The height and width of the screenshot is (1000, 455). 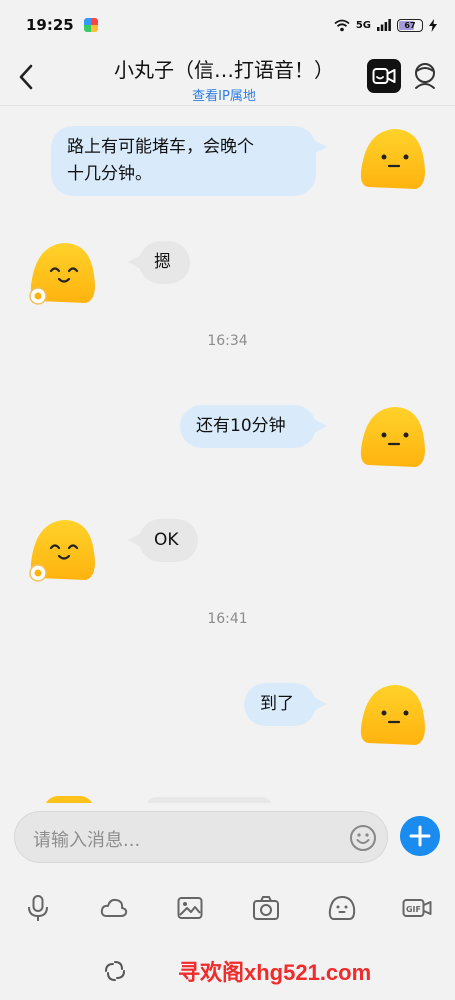 What do you see at coordinates (433, 25) in the screenshot?
I see `charging-icon` at bounding box center [433, 25].